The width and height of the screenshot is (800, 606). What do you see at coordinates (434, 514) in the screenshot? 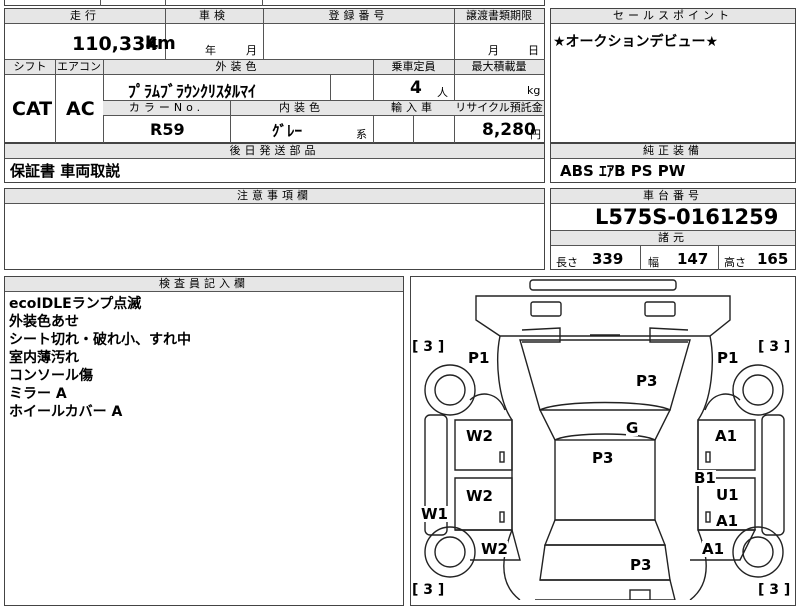
I see `damage-mark: W1` at bounding box center [434, 514].